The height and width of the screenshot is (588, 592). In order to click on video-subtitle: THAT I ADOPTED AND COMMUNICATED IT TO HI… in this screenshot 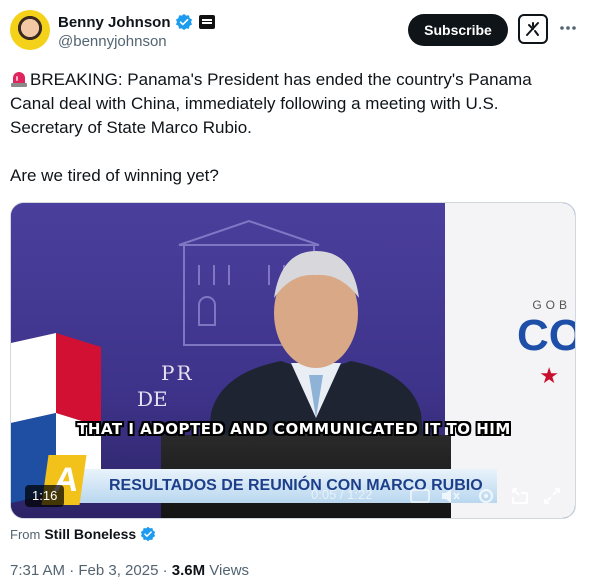, I will do `click(294, 429)`.